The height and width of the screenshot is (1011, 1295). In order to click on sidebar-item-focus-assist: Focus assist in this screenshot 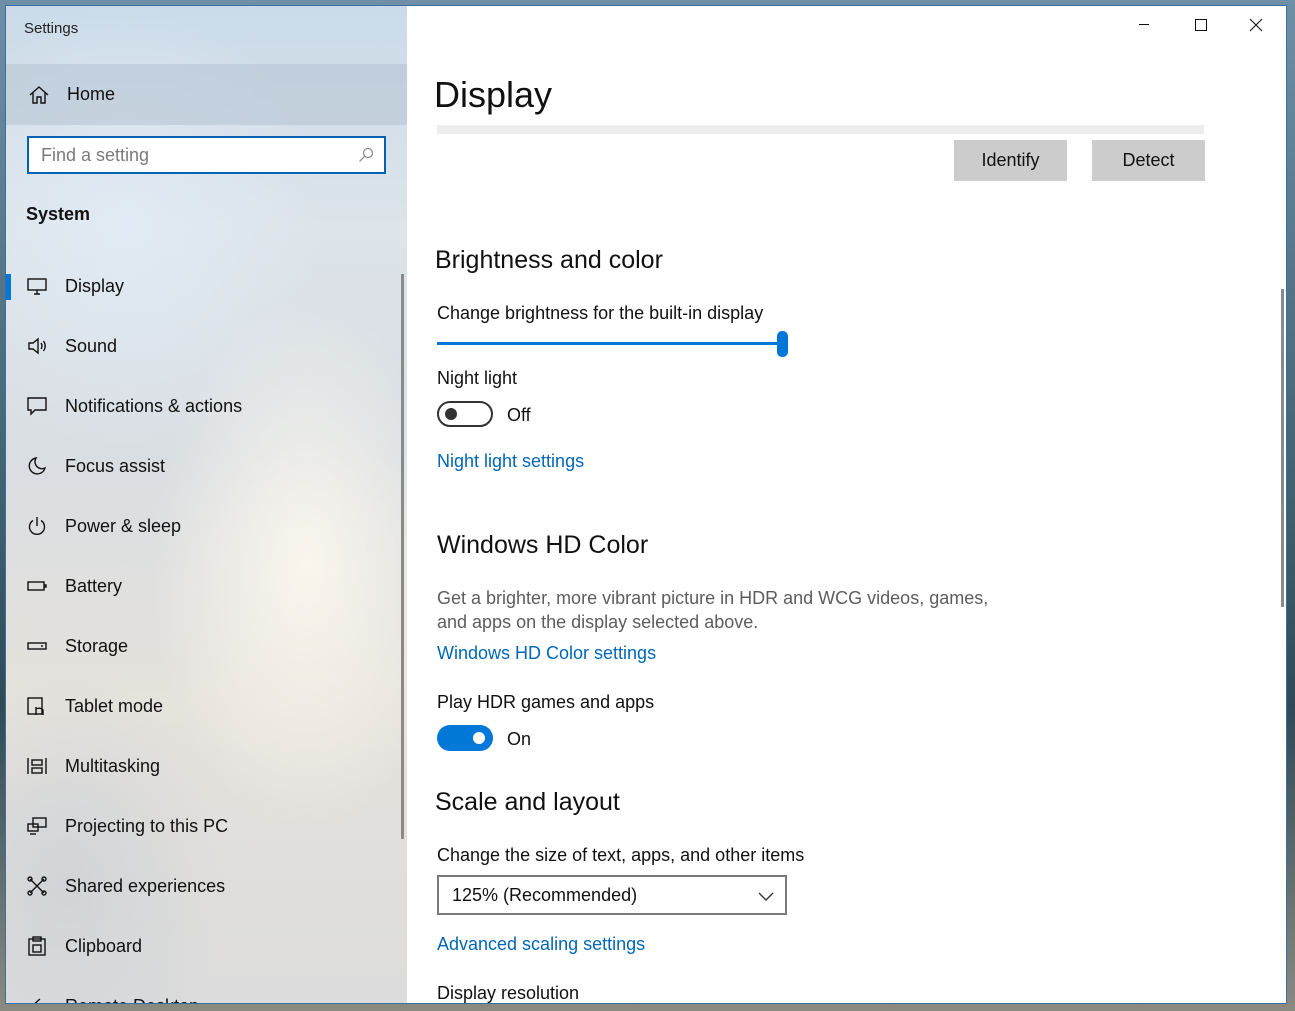, I will do `click(206, 466)`.